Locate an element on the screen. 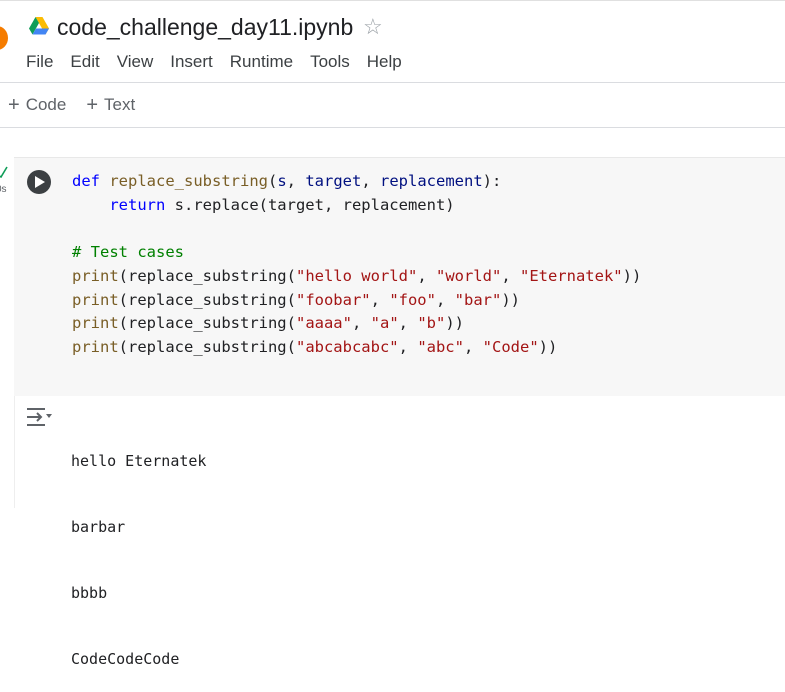  play-icon is located at coordinates (40, 182).